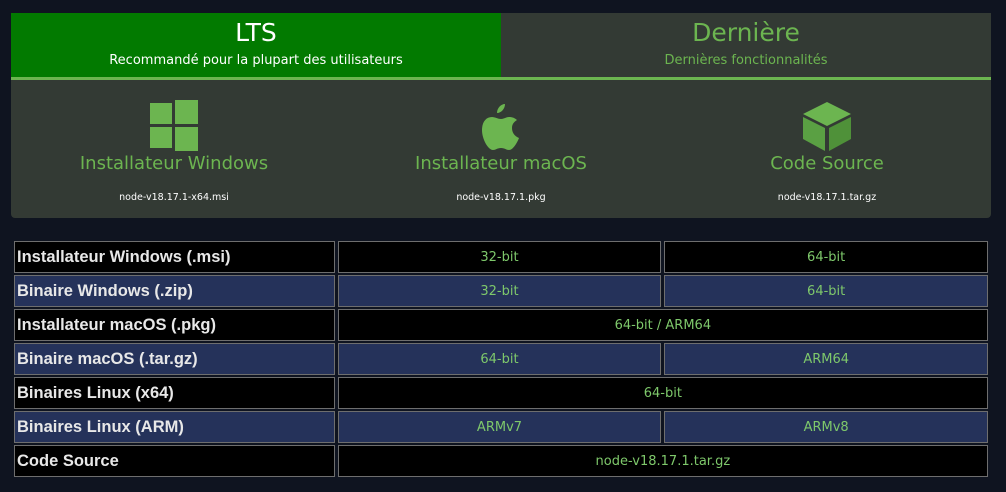 The width and height of the screenshot is (1006, 492). What do you see at coordinates (174, 359) in the screenshot?
I see `row-label: Binaire macOS (.tar.gz)` at bounding box center [174, 359].